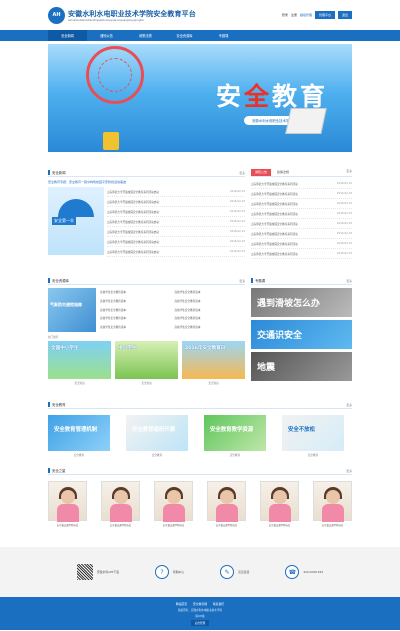 This screenshot has width=400, height=631. I want to click on notice-tabs: 通知公告 政策法规 更多, so click(301, 173).